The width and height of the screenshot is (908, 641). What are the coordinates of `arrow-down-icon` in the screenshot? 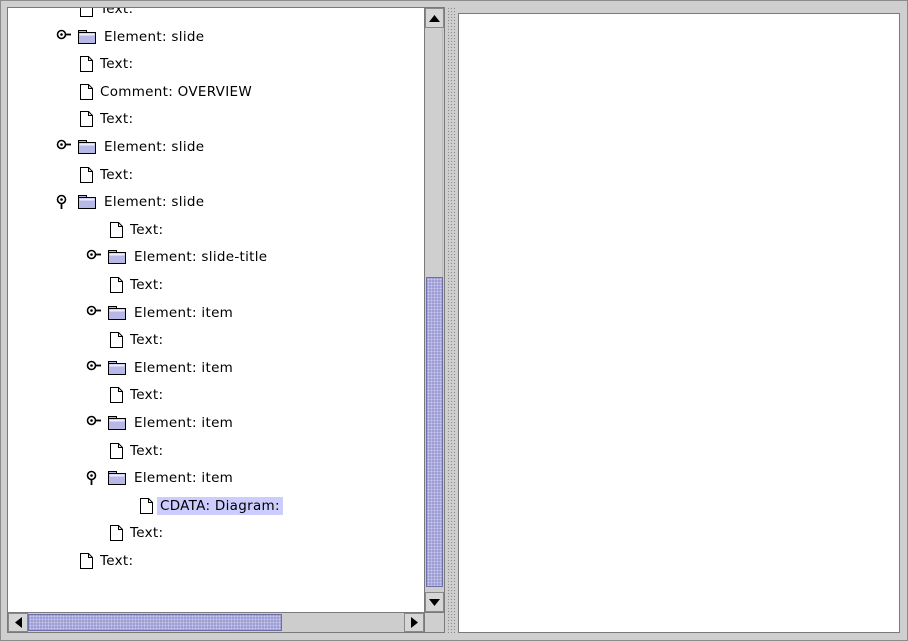 It's located at (434, 602).